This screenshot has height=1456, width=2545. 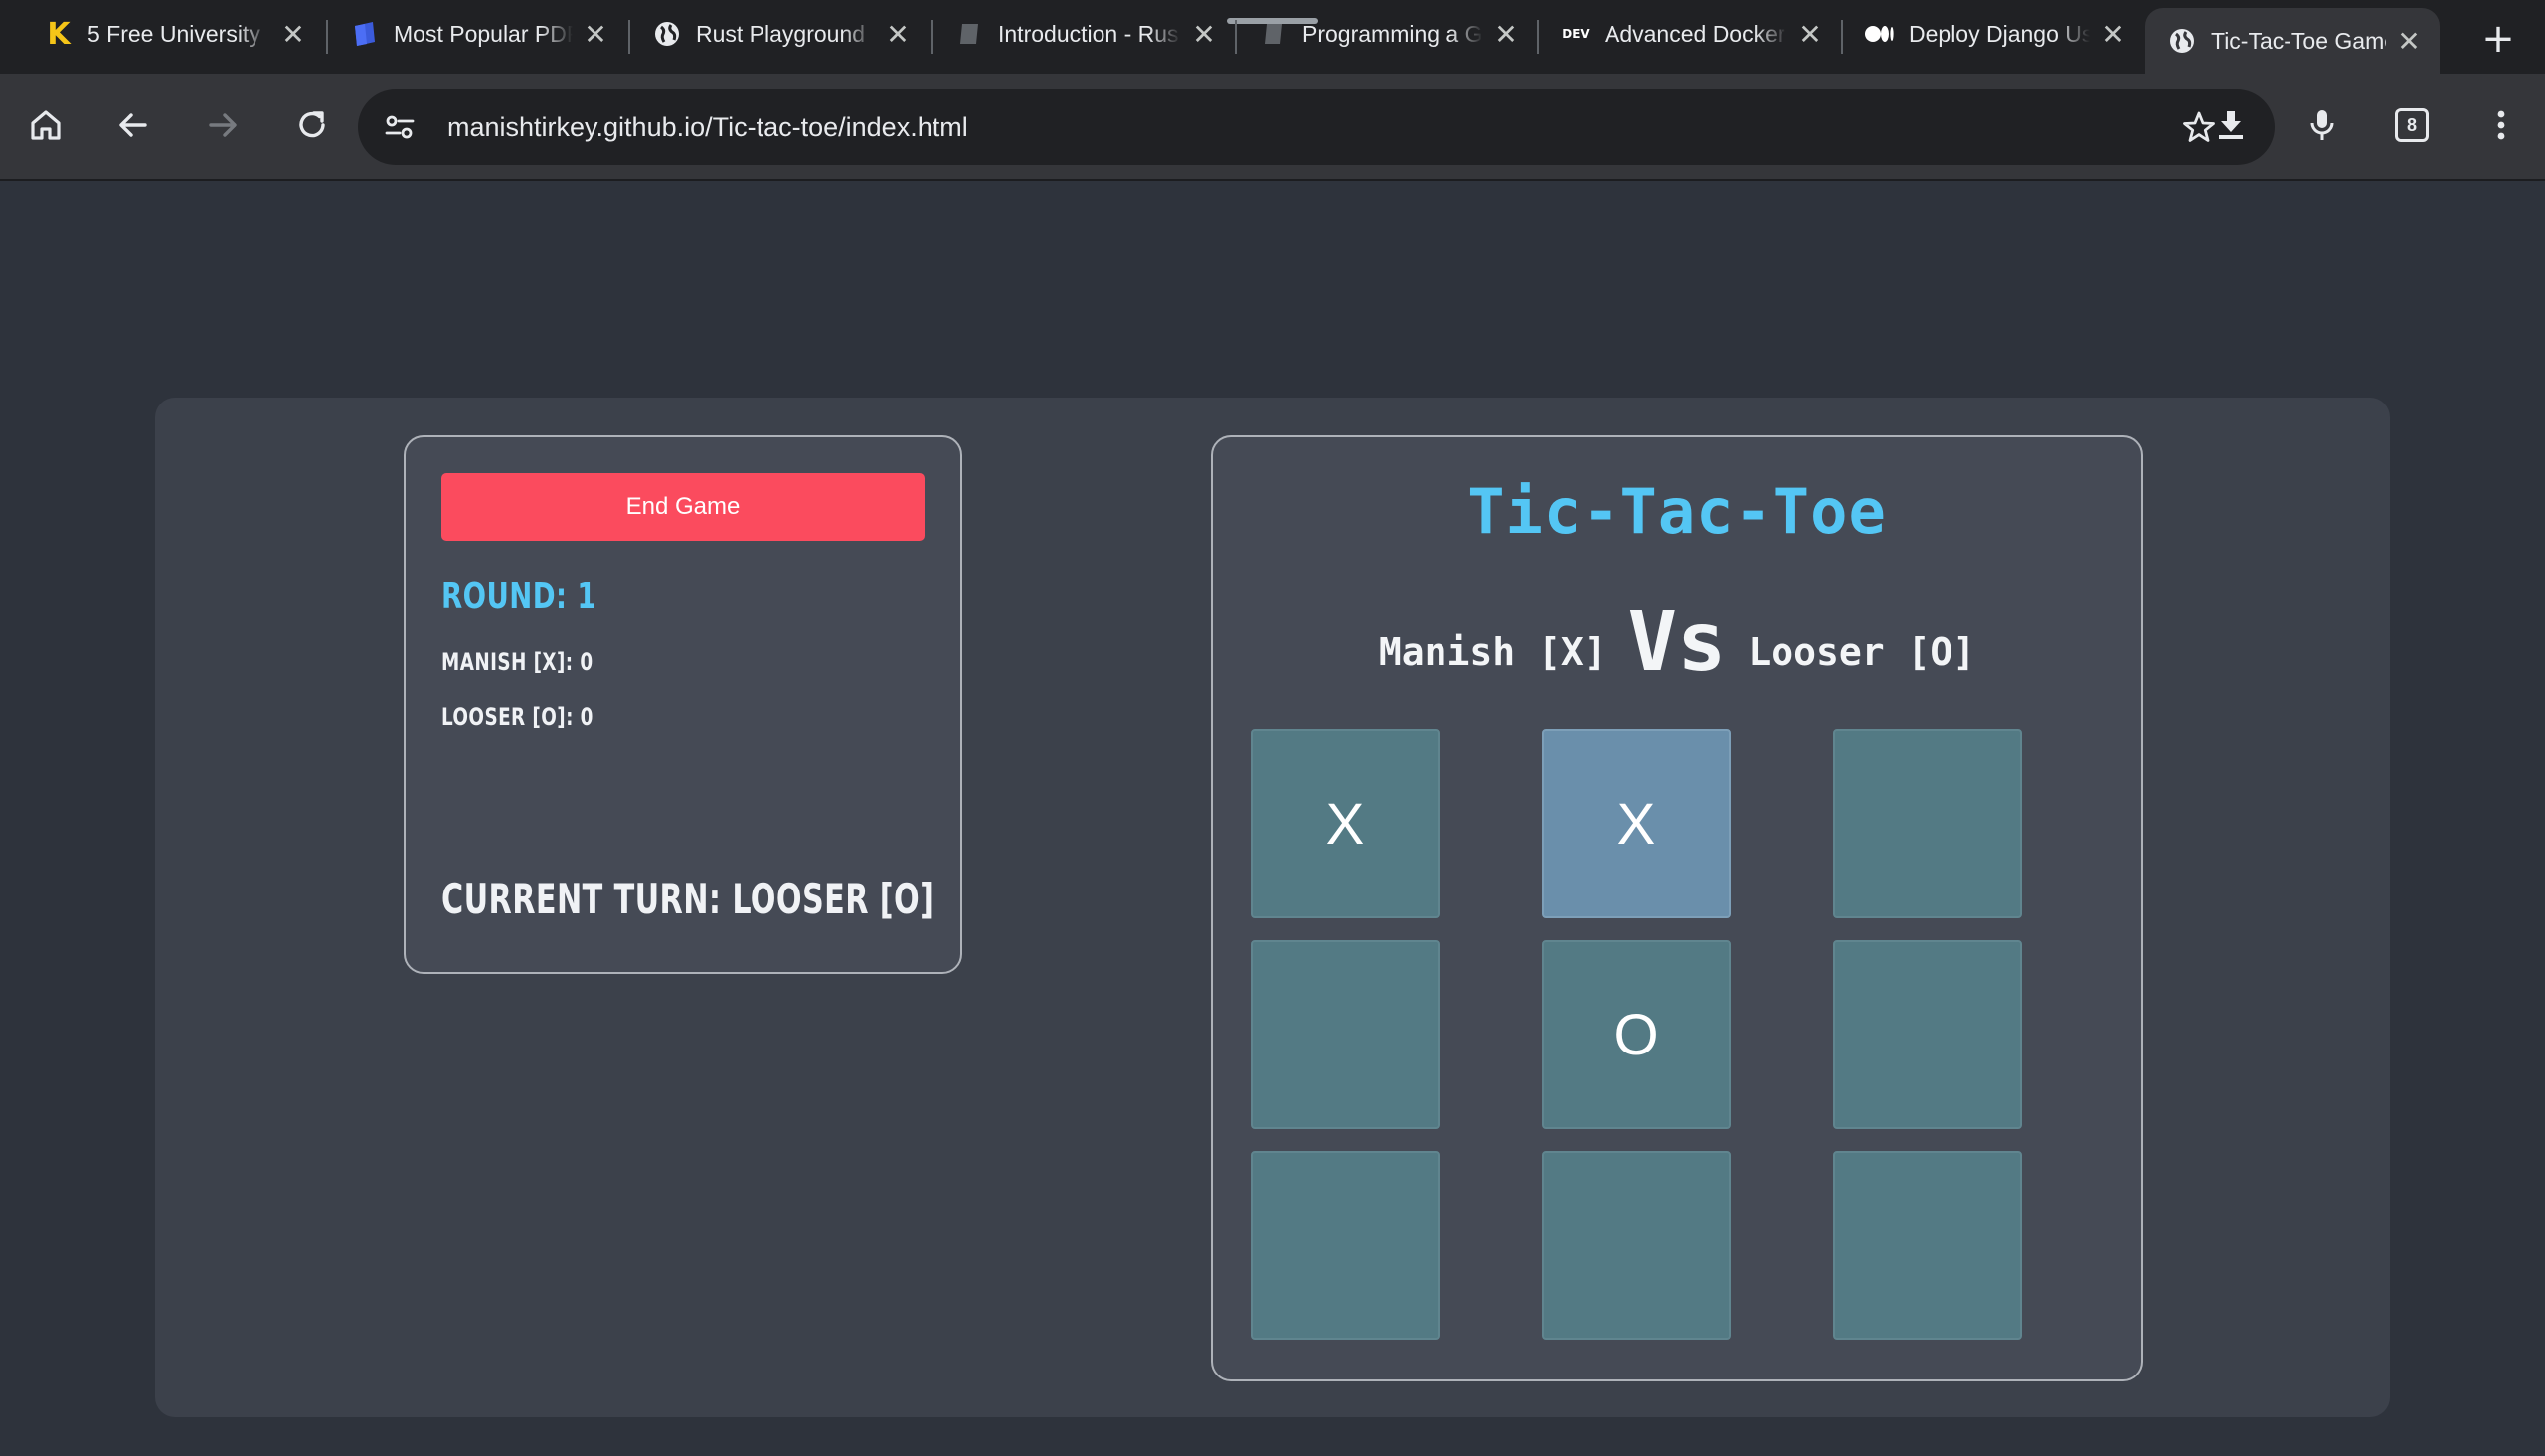 What do you see at coordinates (483, 33) in the screenshot?
I see `tab-title: Most Popular PDF` at bounding box center [483, 33].